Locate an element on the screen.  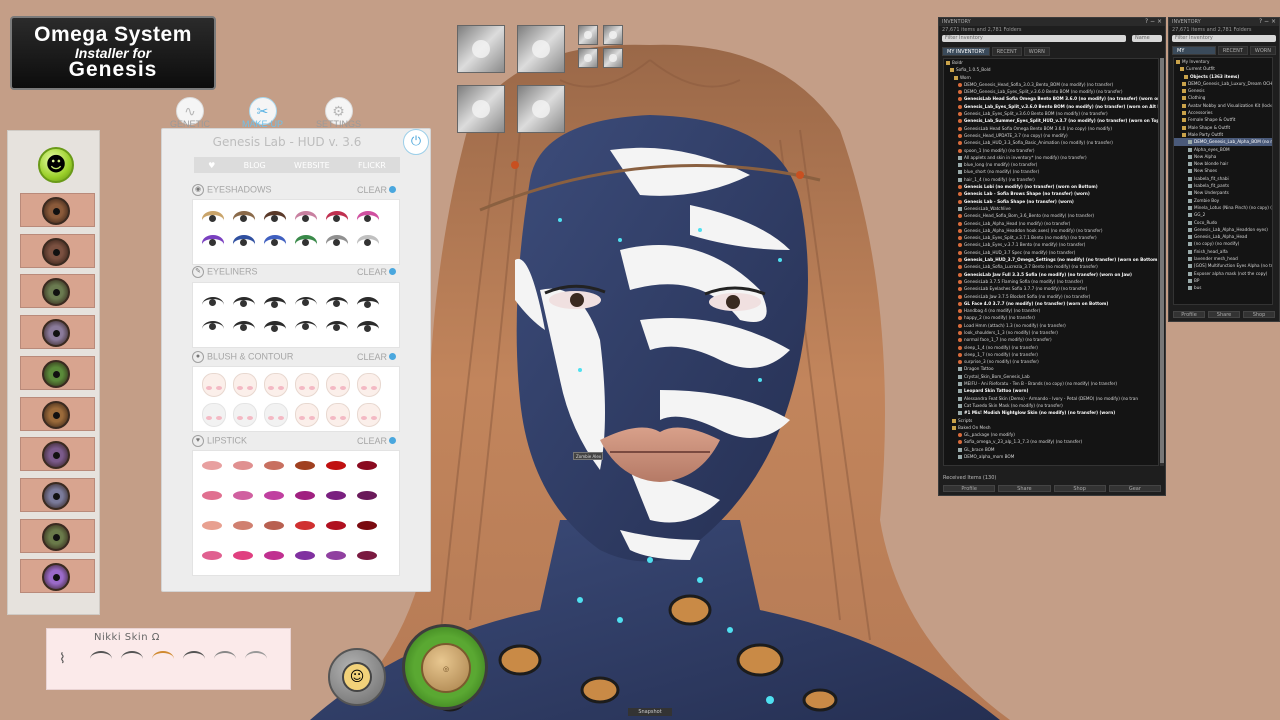
tab-settings: ⚙ SETTINGS is located at coordinates (338, 114).